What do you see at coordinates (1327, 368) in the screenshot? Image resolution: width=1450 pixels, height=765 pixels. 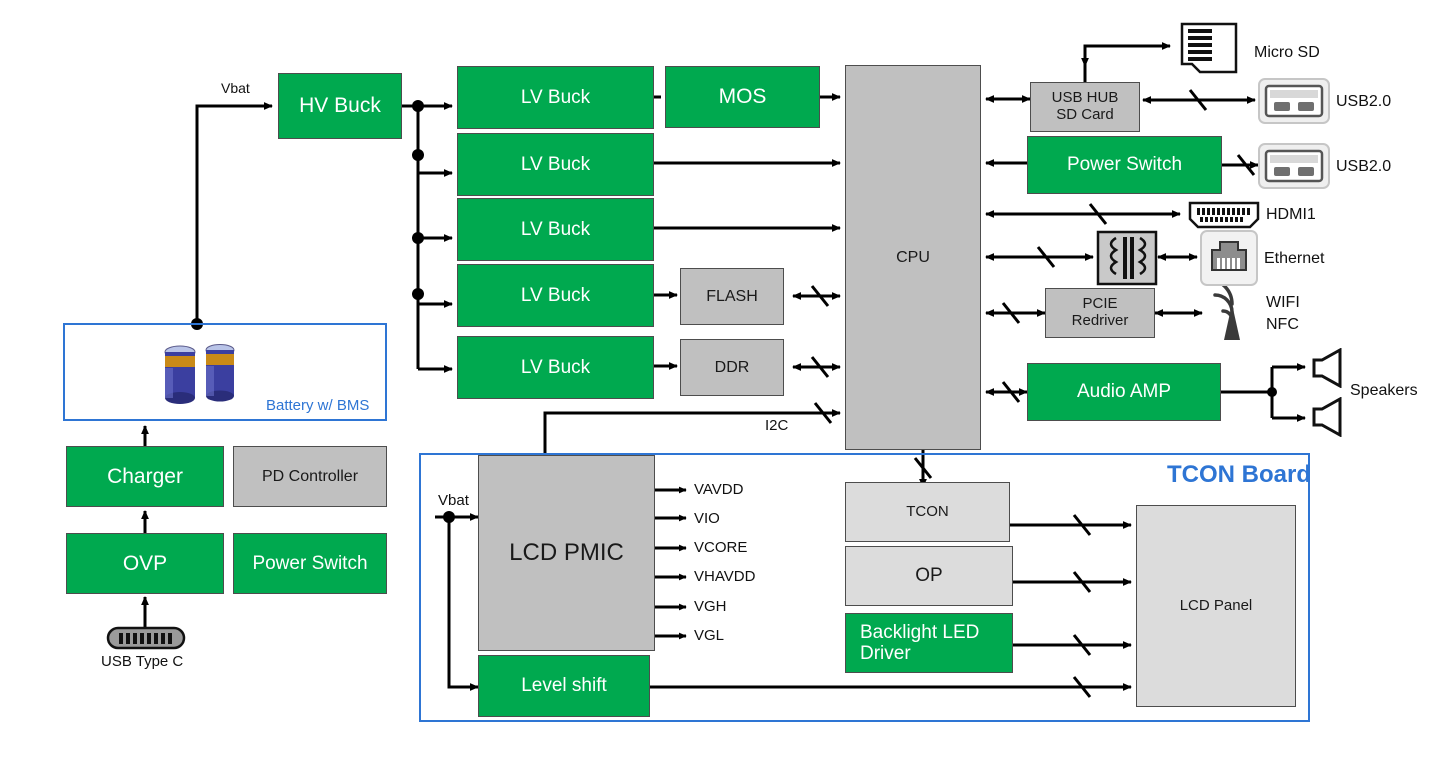 I see `speaker-top-icon` at bounding box center [1327, 368].